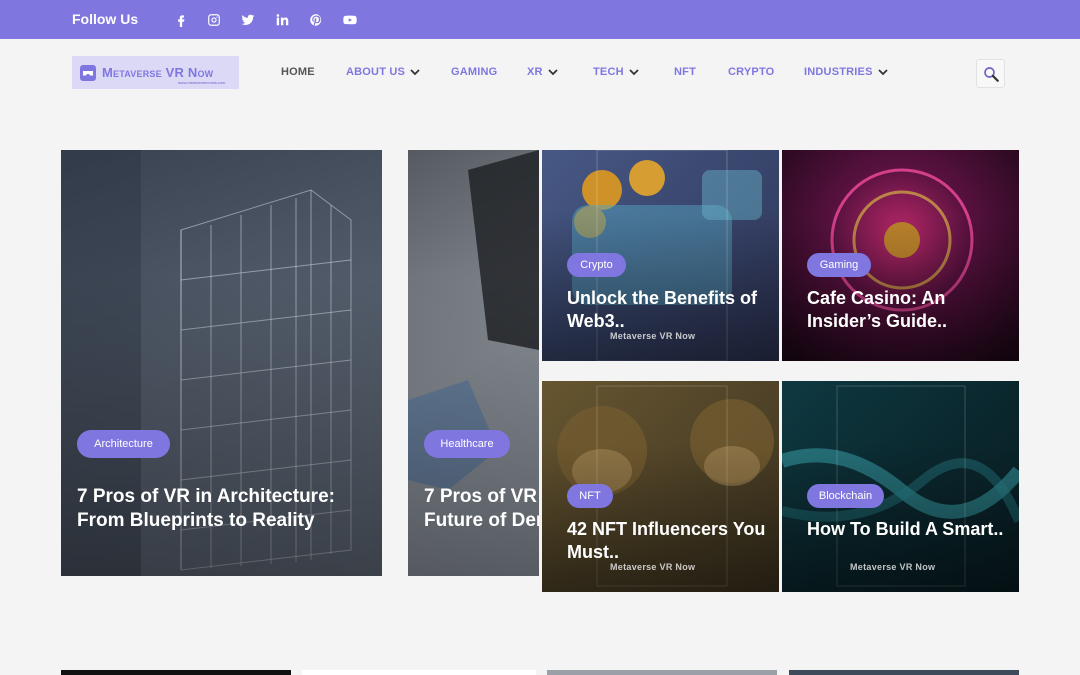 This screenshot has height=675, width=1080. What do you see at coordinates (839, 265) in the screenshot?
I see `category-badge: Gaming` at bounding box center [839, 265].